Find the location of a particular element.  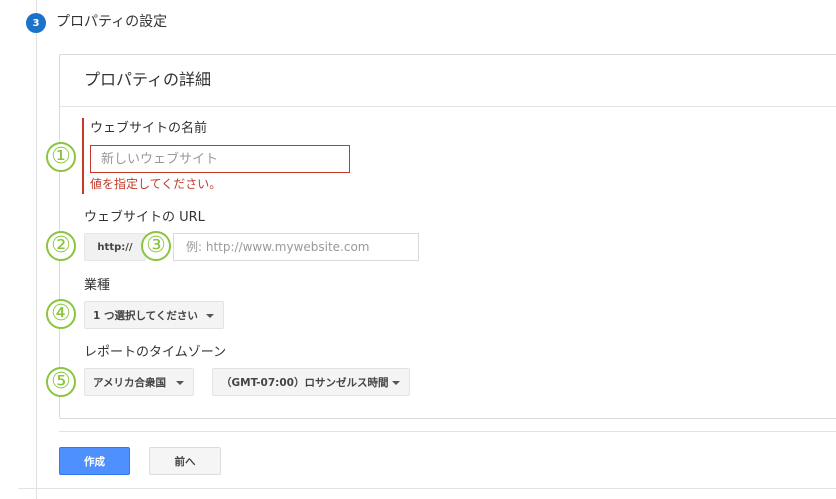

website-name-label: ウェブサイトの名前 is located at coordinates (149, 128).